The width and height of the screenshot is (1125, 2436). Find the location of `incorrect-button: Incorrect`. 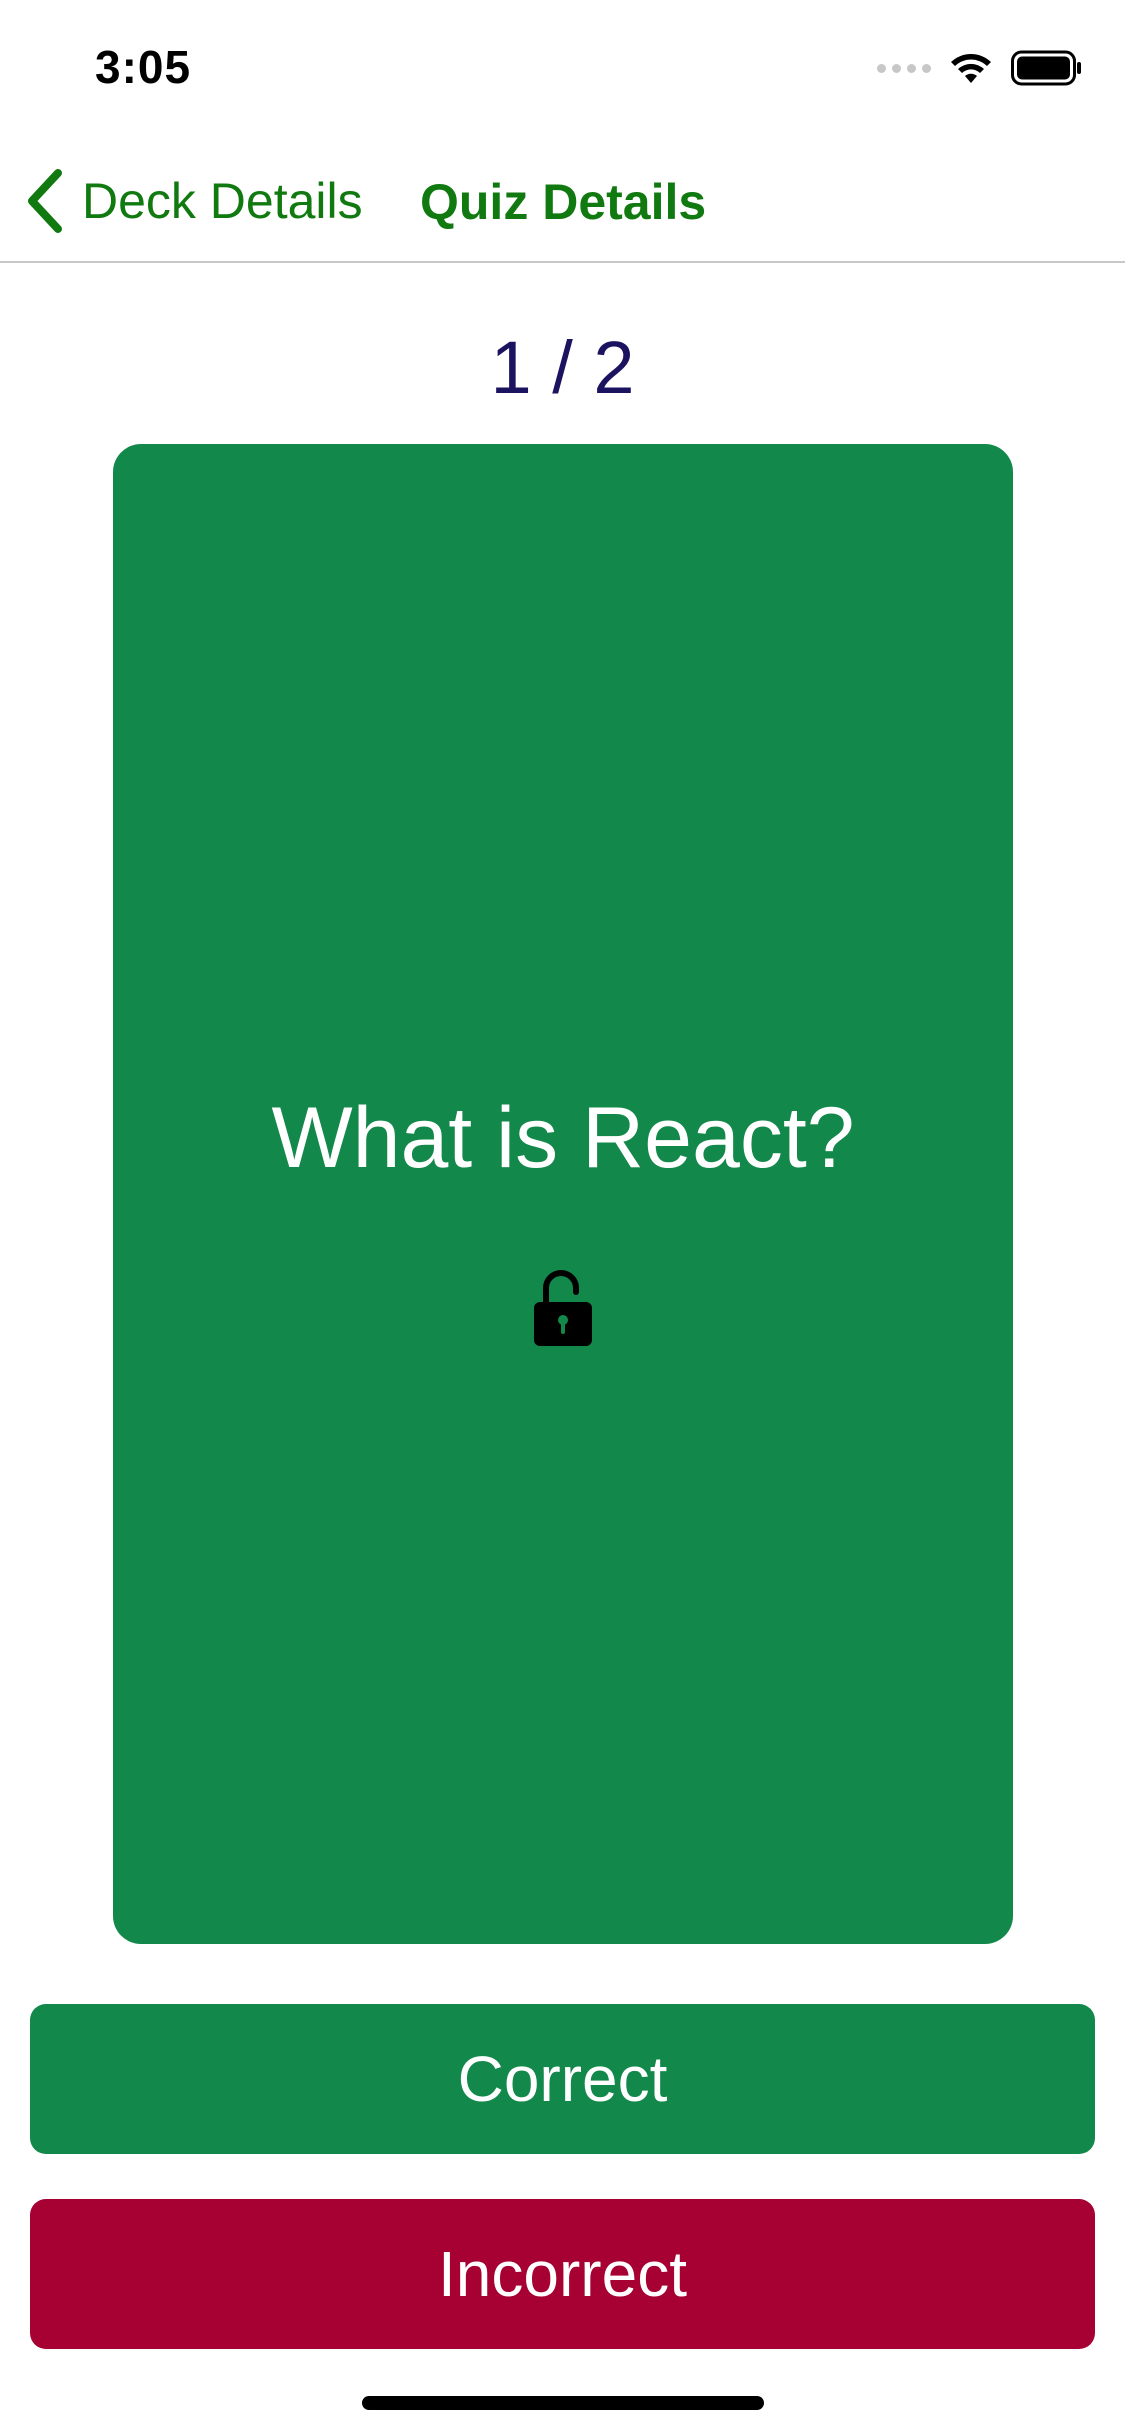

incorrect-button: Incorrect is located at coordinates (562, 2274).